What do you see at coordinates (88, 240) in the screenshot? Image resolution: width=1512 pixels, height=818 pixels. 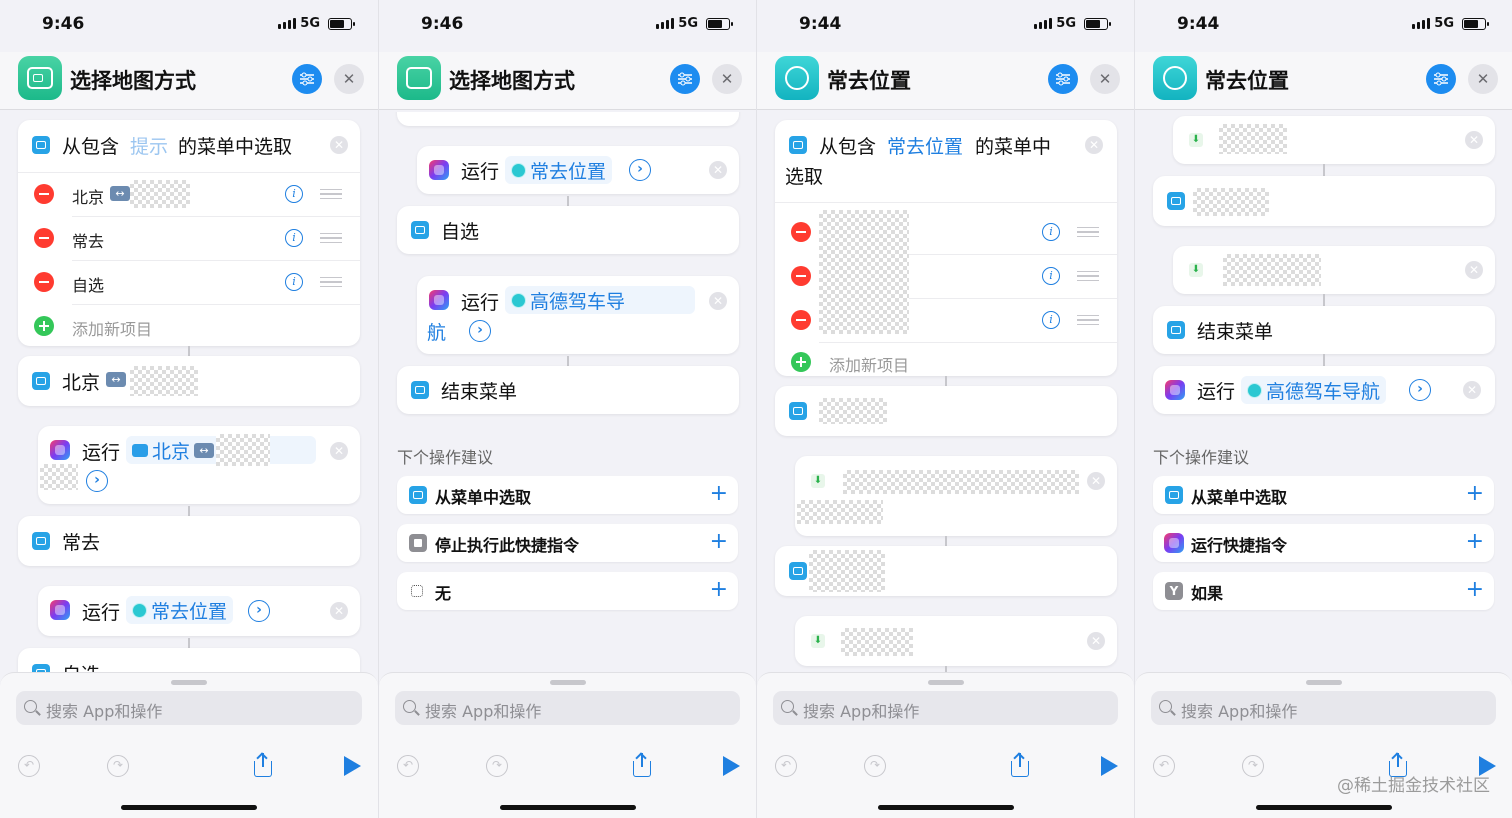 I see `menu-item-label: 常去` at bounding box center [88, 240].